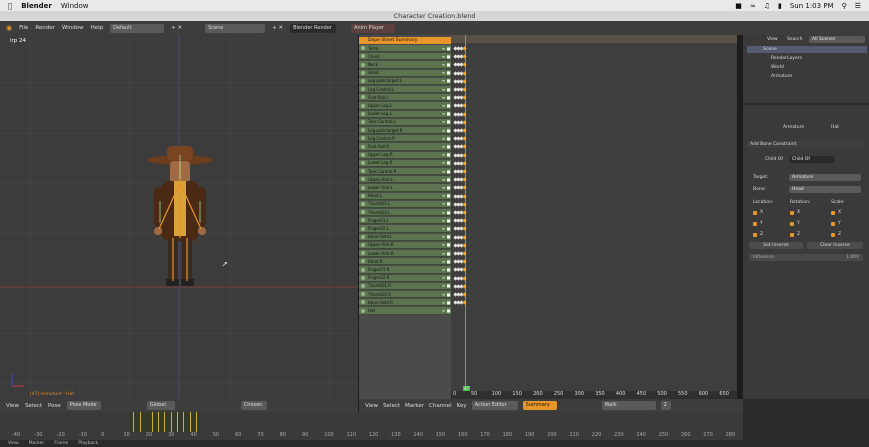  What do you see at coordinates (786, 58) in the screenshot?
I see `outliner-renderlayers: RenderLayers` at bounding box center [786, 58].